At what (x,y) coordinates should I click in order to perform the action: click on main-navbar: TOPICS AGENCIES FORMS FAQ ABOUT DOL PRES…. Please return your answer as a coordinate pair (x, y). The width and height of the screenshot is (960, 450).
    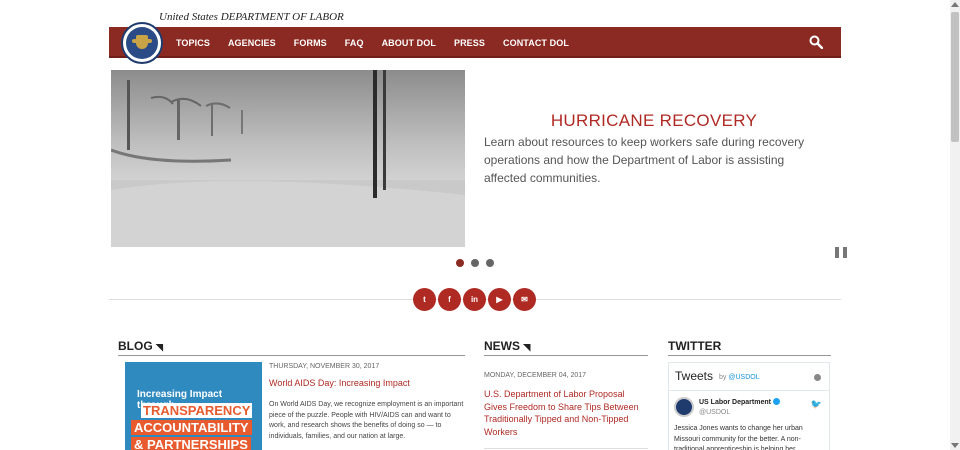
    Looking at the image, I should click on (475, 43).